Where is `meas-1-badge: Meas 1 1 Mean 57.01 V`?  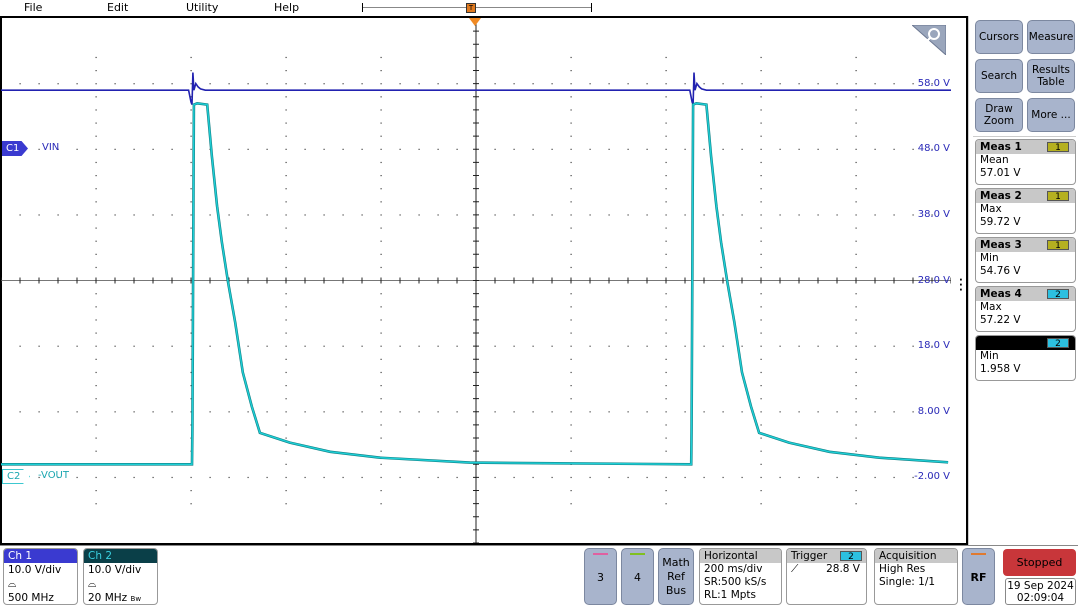
meas-1-badge: Meas 1 1 Mean 57.01 V is located at coordinates (1025, 162).